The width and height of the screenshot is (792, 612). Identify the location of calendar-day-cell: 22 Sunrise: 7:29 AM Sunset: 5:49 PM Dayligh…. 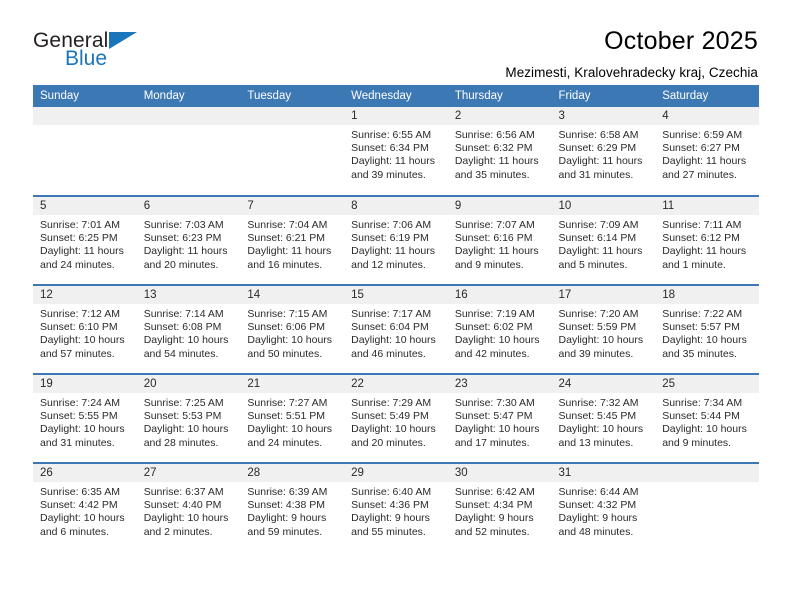
(396, 418).